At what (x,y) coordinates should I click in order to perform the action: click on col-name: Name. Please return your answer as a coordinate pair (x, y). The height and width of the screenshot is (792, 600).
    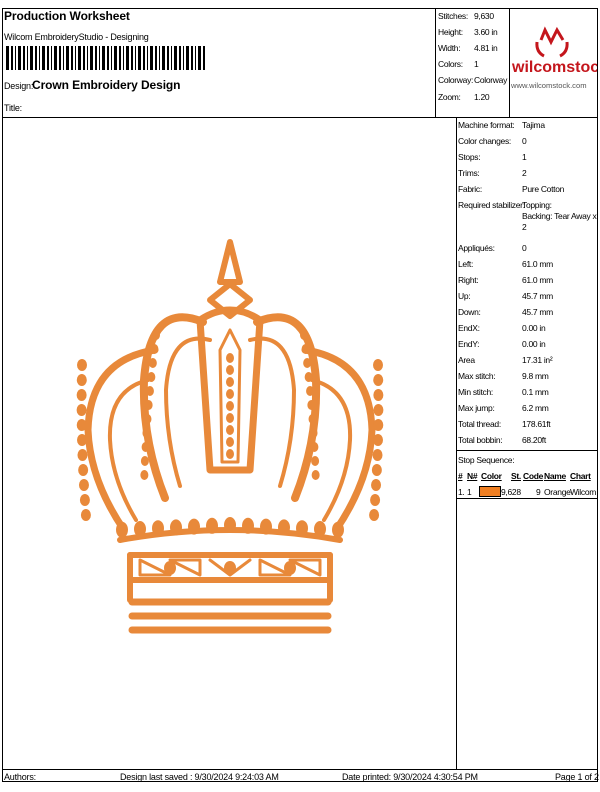
    Looking at the image, I should click on (555, 476).